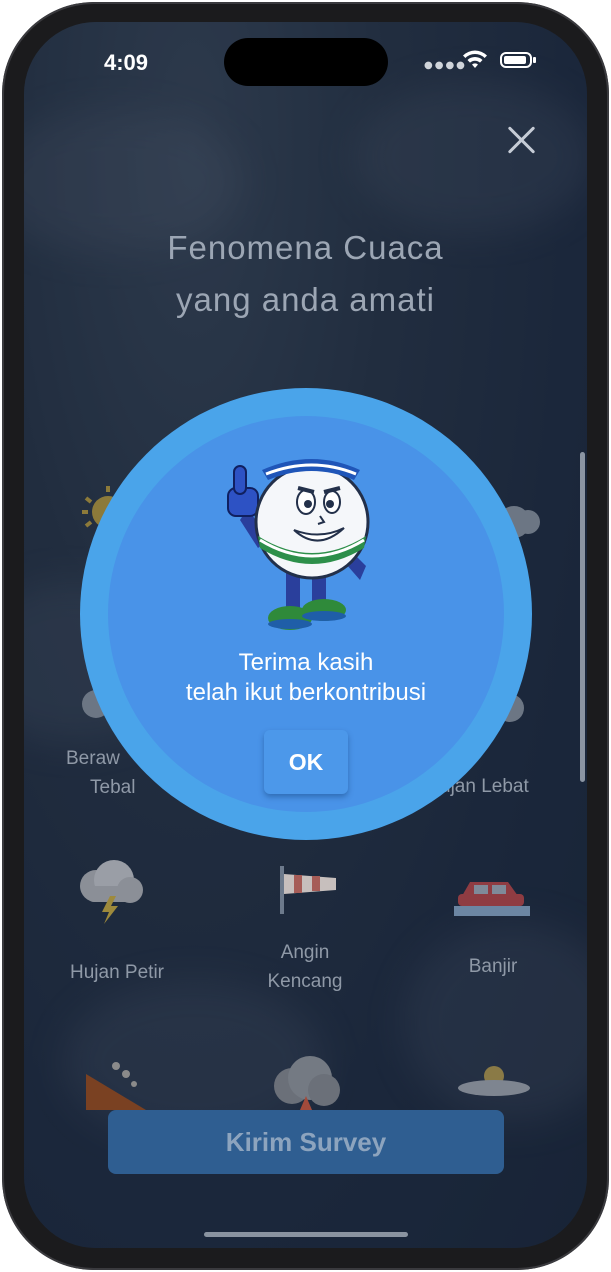 The width and height of the screenshot is (611, 1272). I want to click on status-bar: 4:09 ●●●●, so click(305, 62).